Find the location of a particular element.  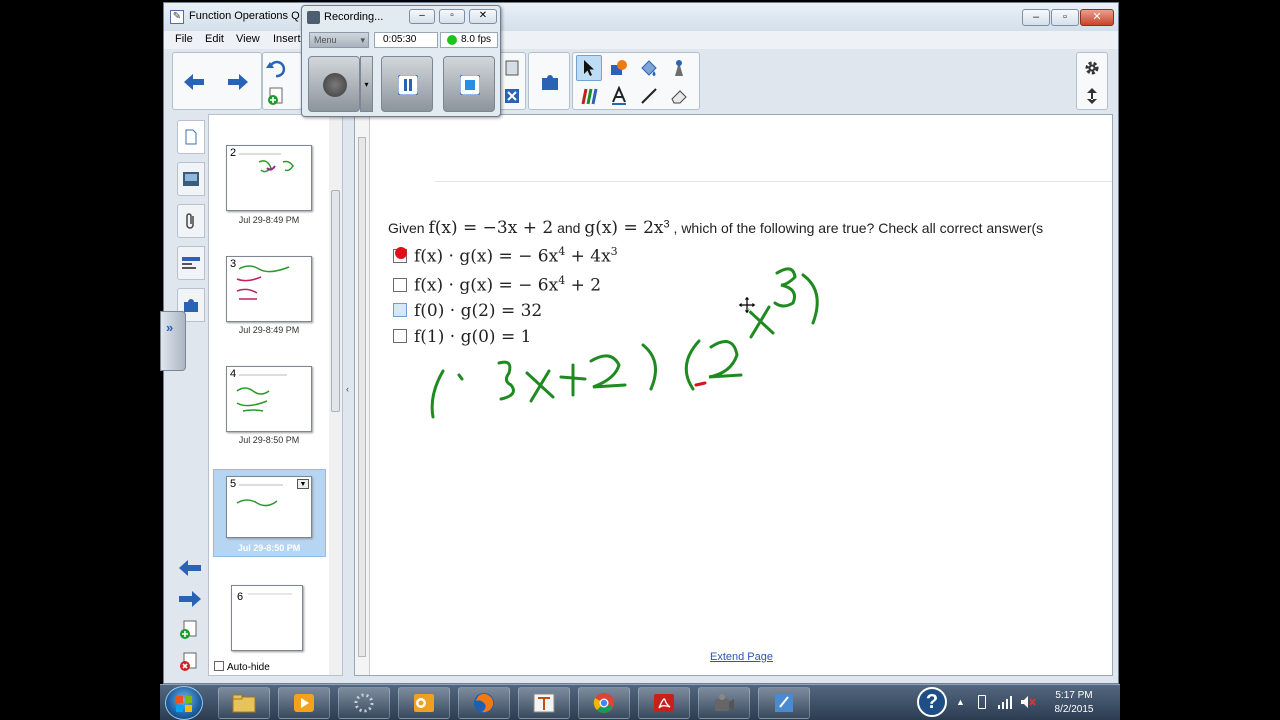

fps-value: 8.0 fps is located at coordinates (476, 39).